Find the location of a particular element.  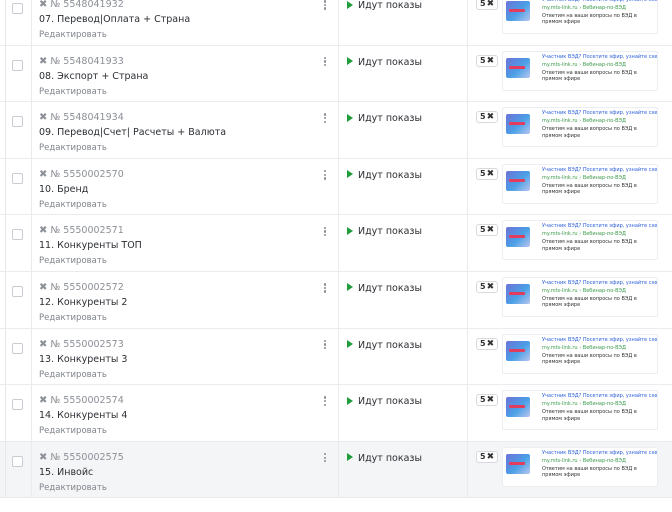

group-name: 10. Бренд is located at coordinates (63, 189).